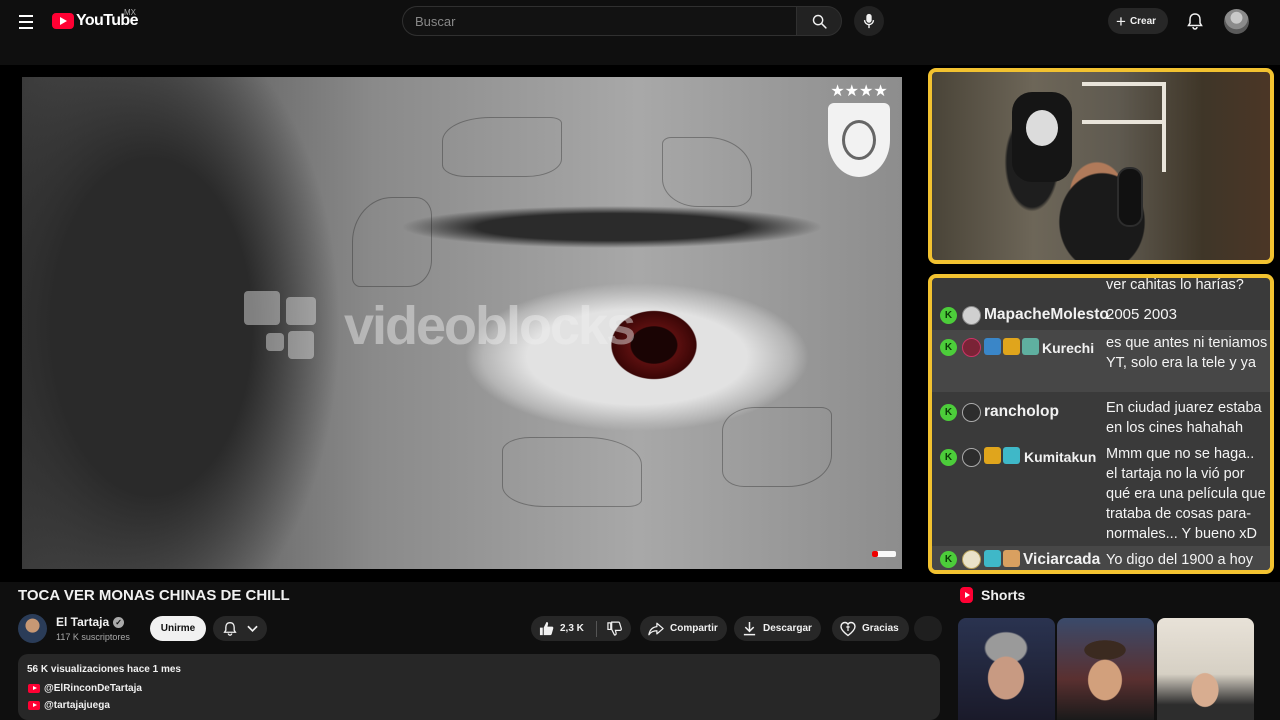 The width and height of the screenshot is (1280, 720). What do you see at coordinates (1068, 348) in the screenshot?
I see `chat-username: Kurechi` at bounding box center [1068, 348].